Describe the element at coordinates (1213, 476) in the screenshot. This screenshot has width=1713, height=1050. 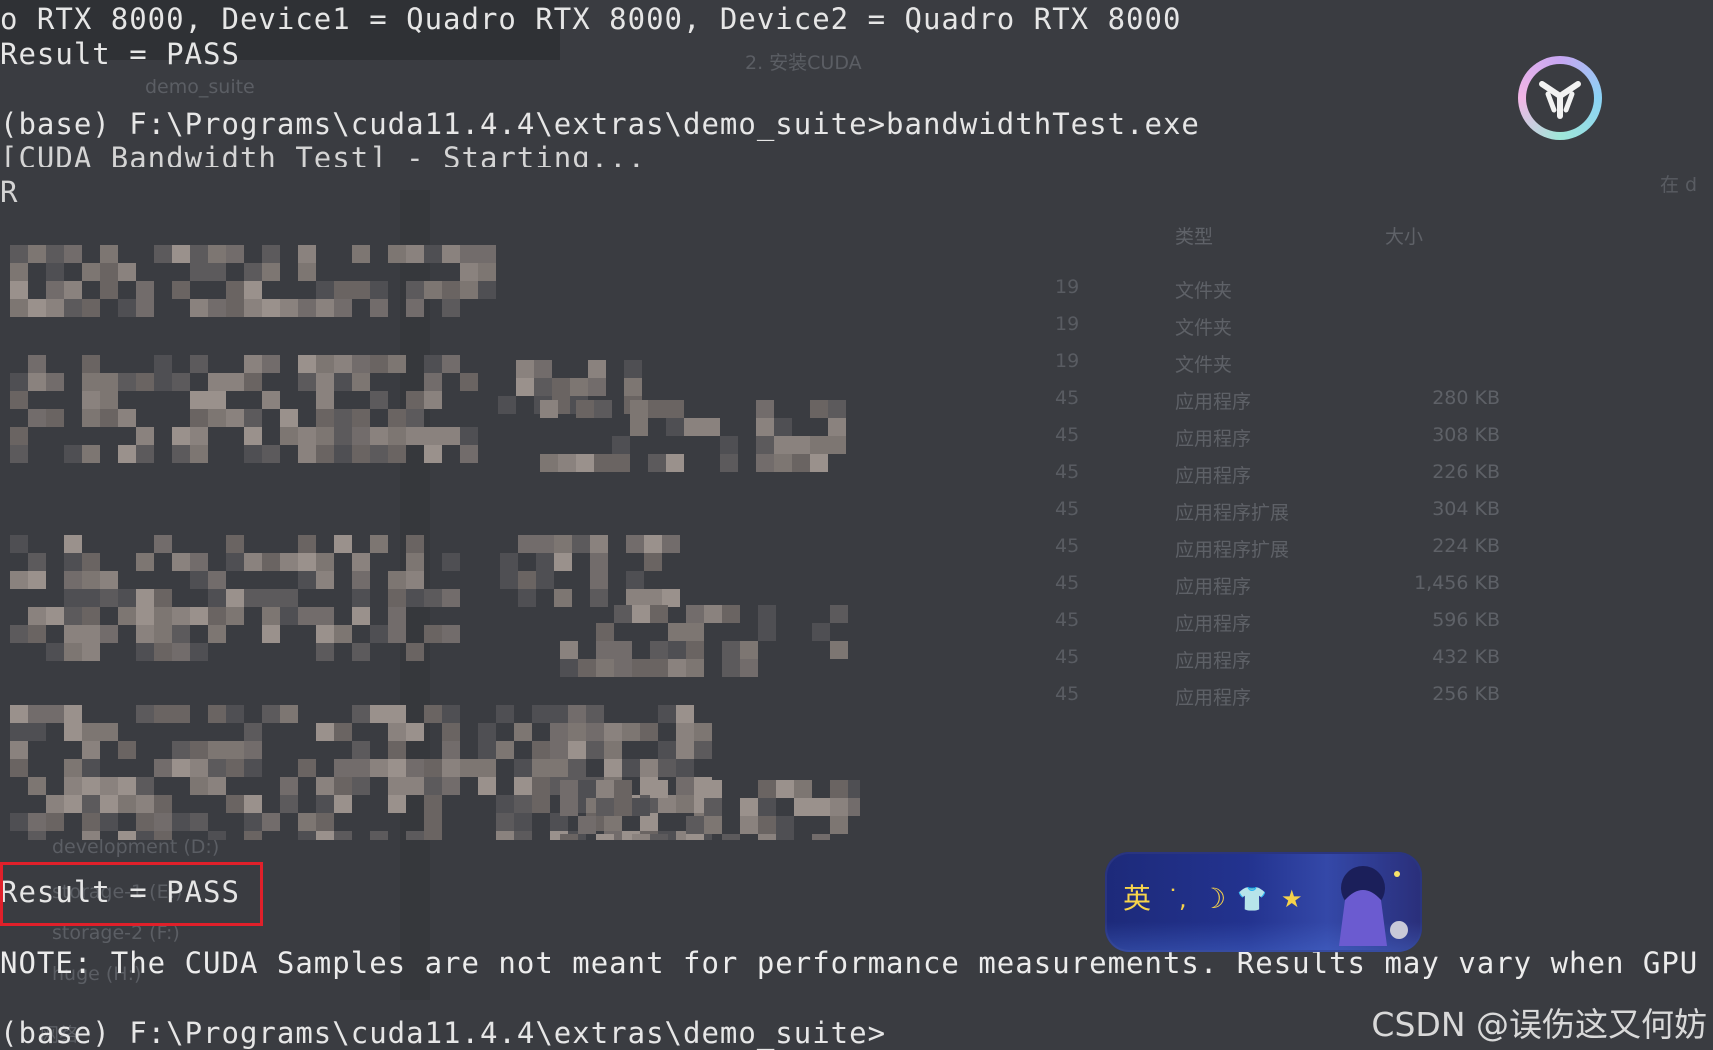
I see `bg-row-type: 应用程序` at that location.